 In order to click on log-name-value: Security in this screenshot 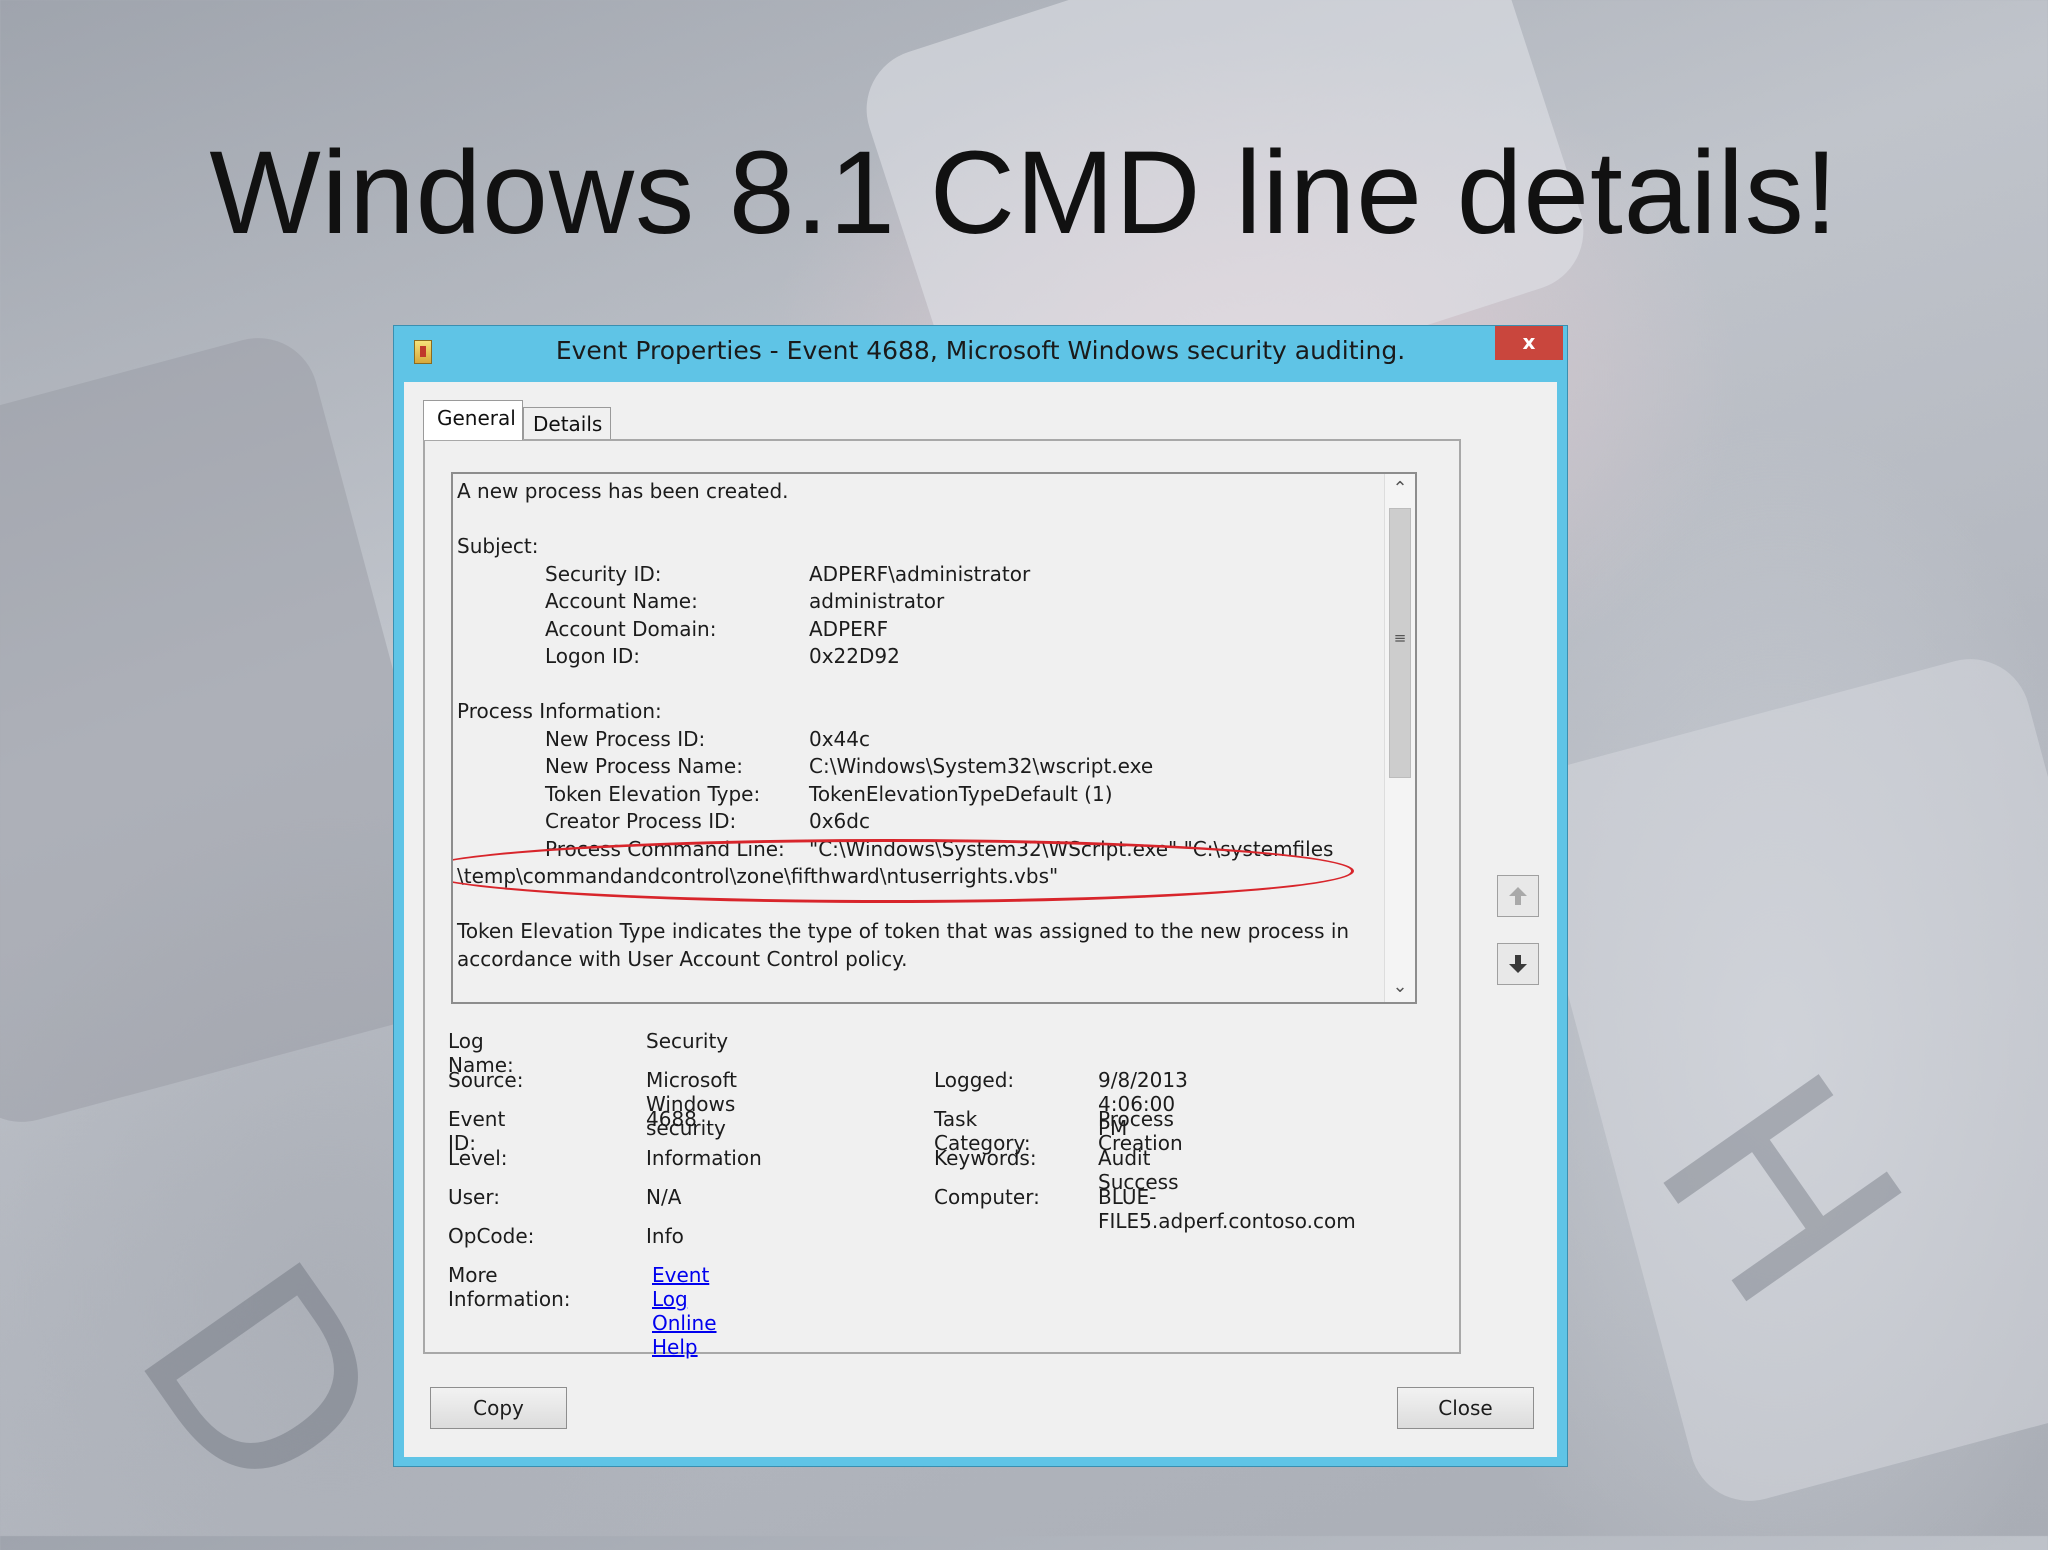, I will do `click(687, 1041)`.